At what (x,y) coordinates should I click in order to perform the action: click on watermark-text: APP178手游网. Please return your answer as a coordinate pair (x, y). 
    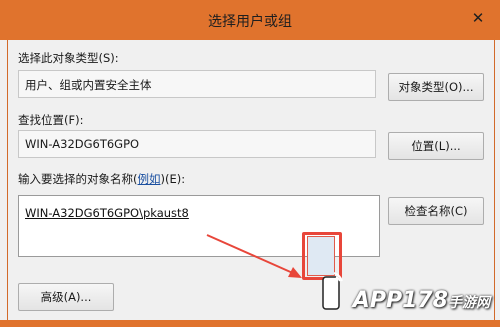
    Looking at the image, I should click on (421, 300).